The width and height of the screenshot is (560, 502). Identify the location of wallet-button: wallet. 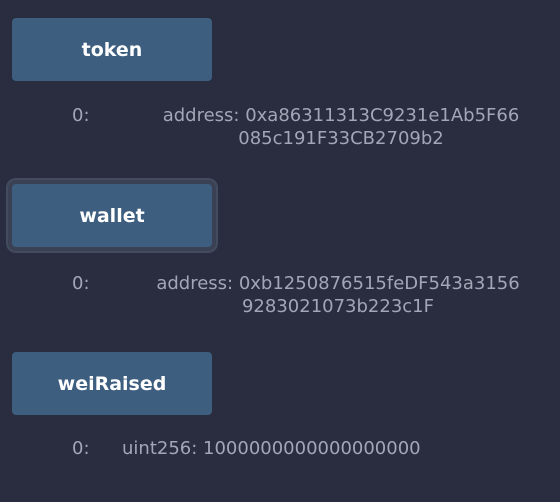
(112, 215).